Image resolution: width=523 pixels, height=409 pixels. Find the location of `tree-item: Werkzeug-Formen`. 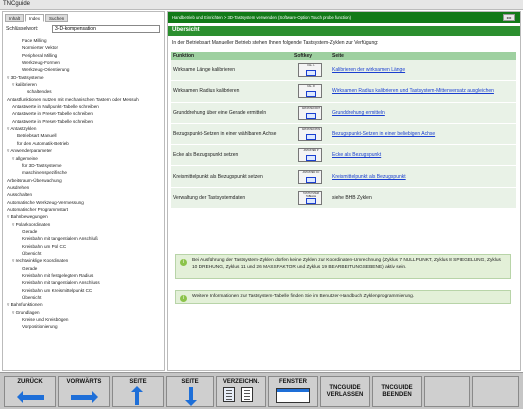

tree-item: Werkzeug-Formen is located at coordinates (84, 62).